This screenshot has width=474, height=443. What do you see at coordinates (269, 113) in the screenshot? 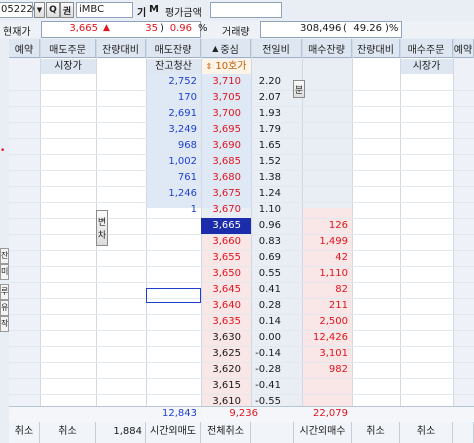
I see `ask-rate: 1.93` at bounding box center [269, 113].